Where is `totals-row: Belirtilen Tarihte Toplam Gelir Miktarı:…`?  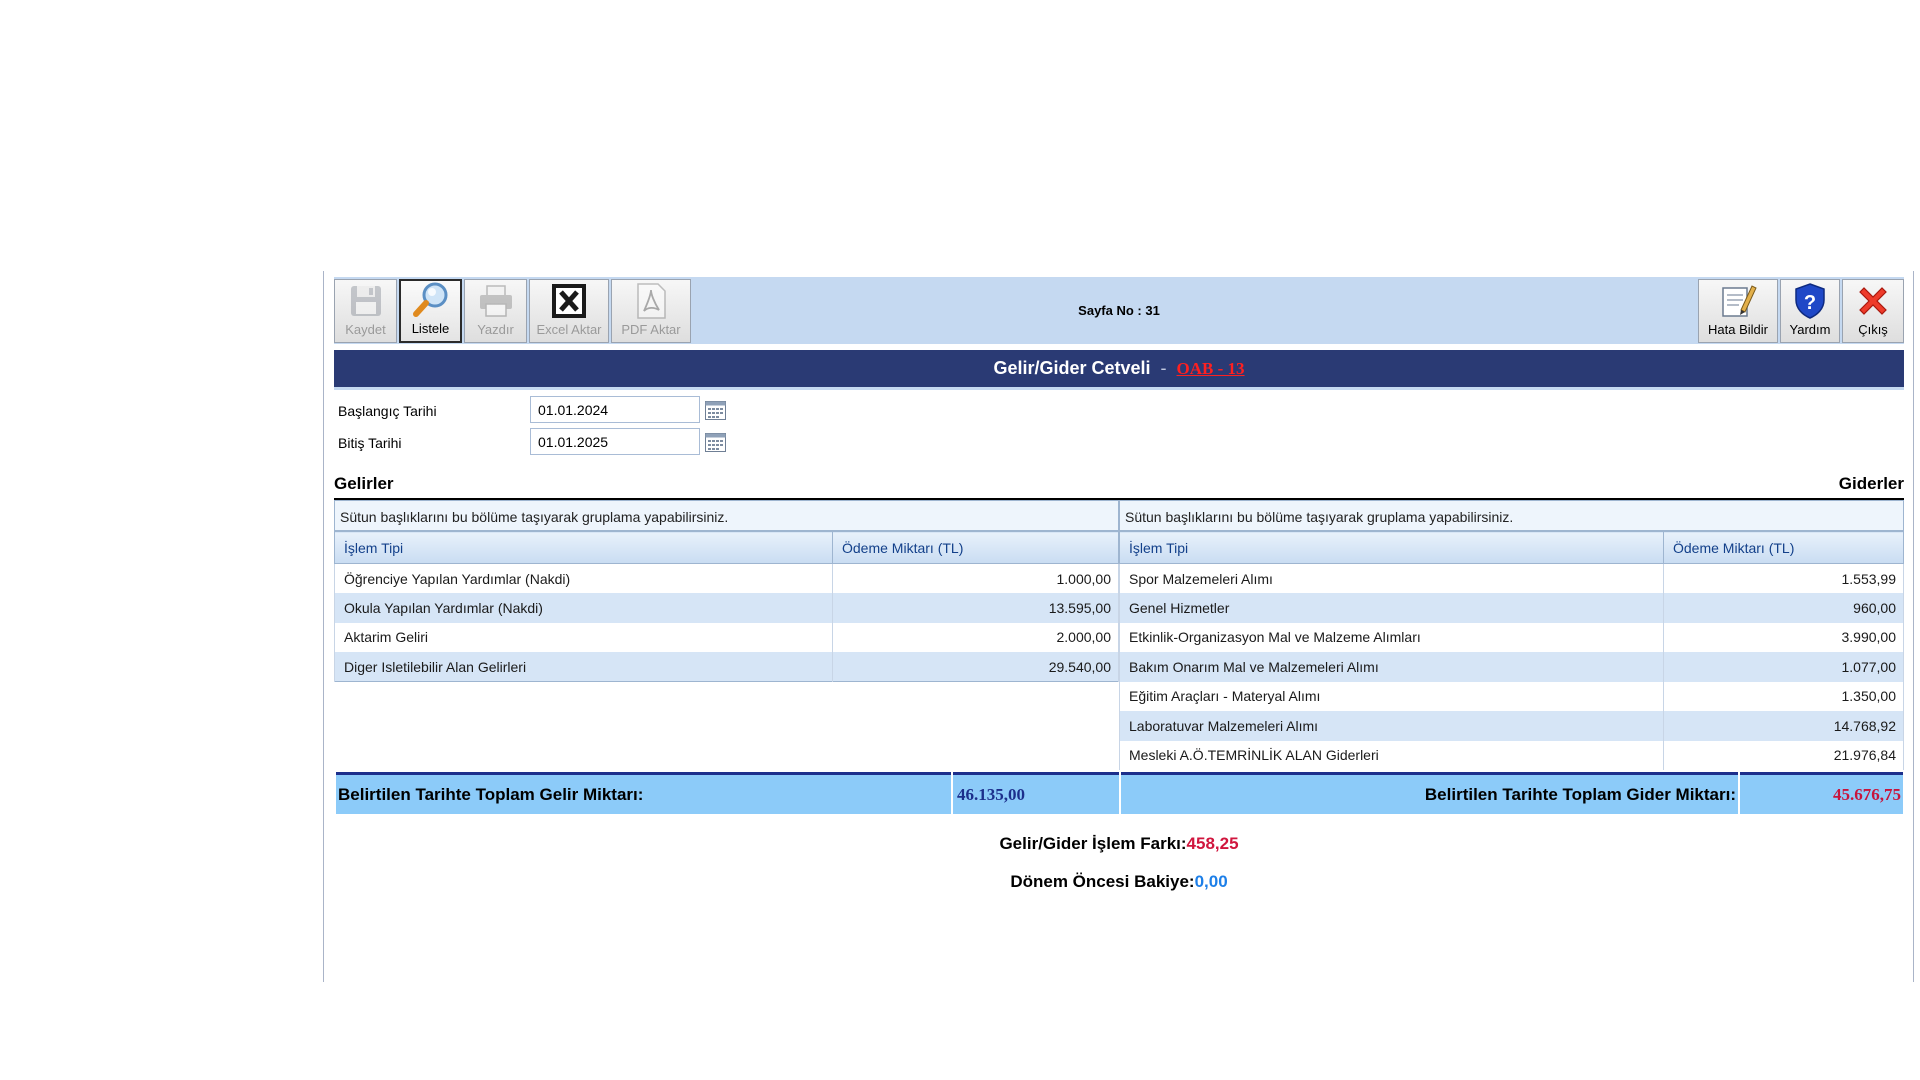
totals-row: Belirtilen Tarihte Toplam Gelir Miktarı:… is located at coordinates (1119, 794).